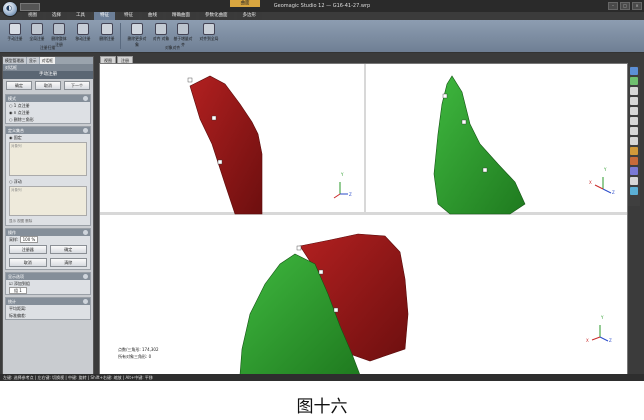  What do you see at coordinates (18, 315) in the screenshot?
I see `std-deviation: 标准偏差:` at bounding box center [18, 315].